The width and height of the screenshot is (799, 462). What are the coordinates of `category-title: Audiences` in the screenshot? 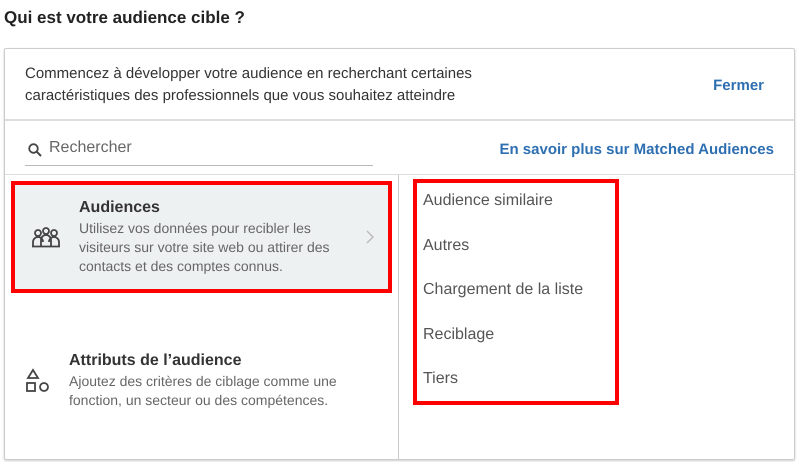 It's located at (120, 207).